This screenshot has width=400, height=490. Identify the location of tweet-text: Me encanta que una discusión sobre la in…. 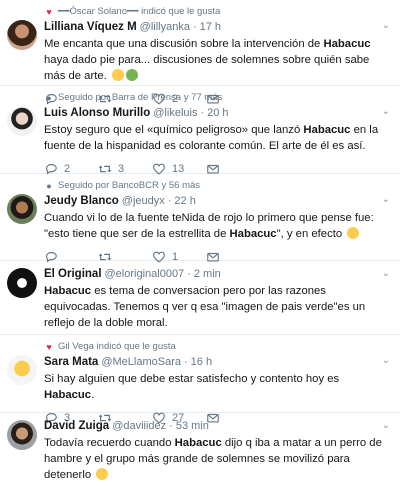
(217, 60).